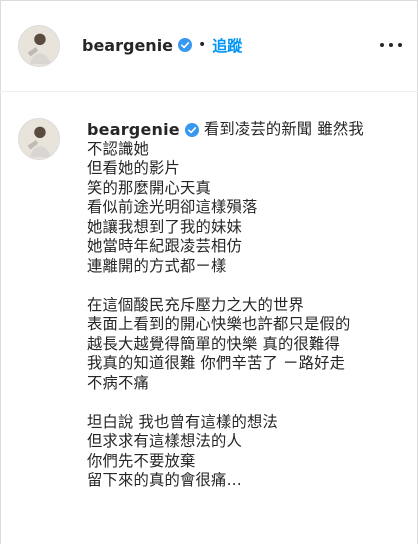 This screenshot has width=418, height=545. What do you see at coordinates (164, 441) in the screenshot?
I see `caption-line: 但求求有這樣想法的人` at bounding box center [164, 441].